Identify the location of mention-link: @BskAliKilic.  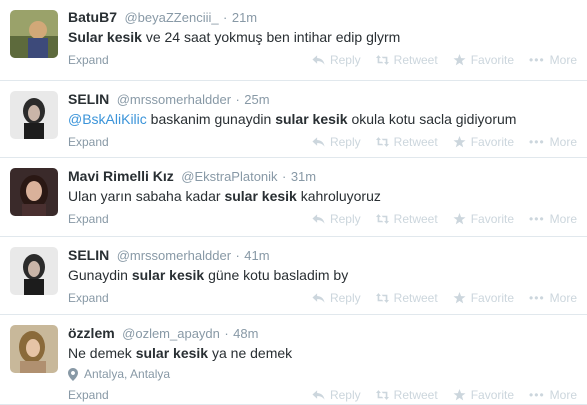
(107, 119).